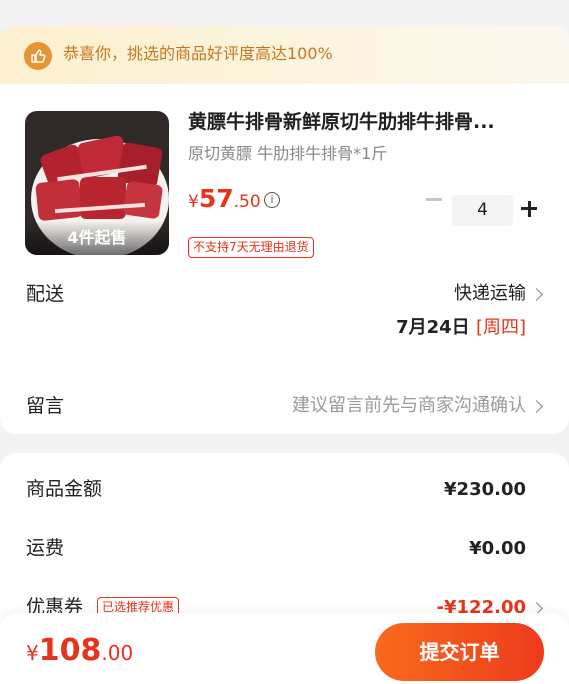 This screenshot has height=684, width=569. Describe the element at coordinates (284, 648) in the screenshot. I see `checkout-bar: ¥108.00 提交订单` at that location.